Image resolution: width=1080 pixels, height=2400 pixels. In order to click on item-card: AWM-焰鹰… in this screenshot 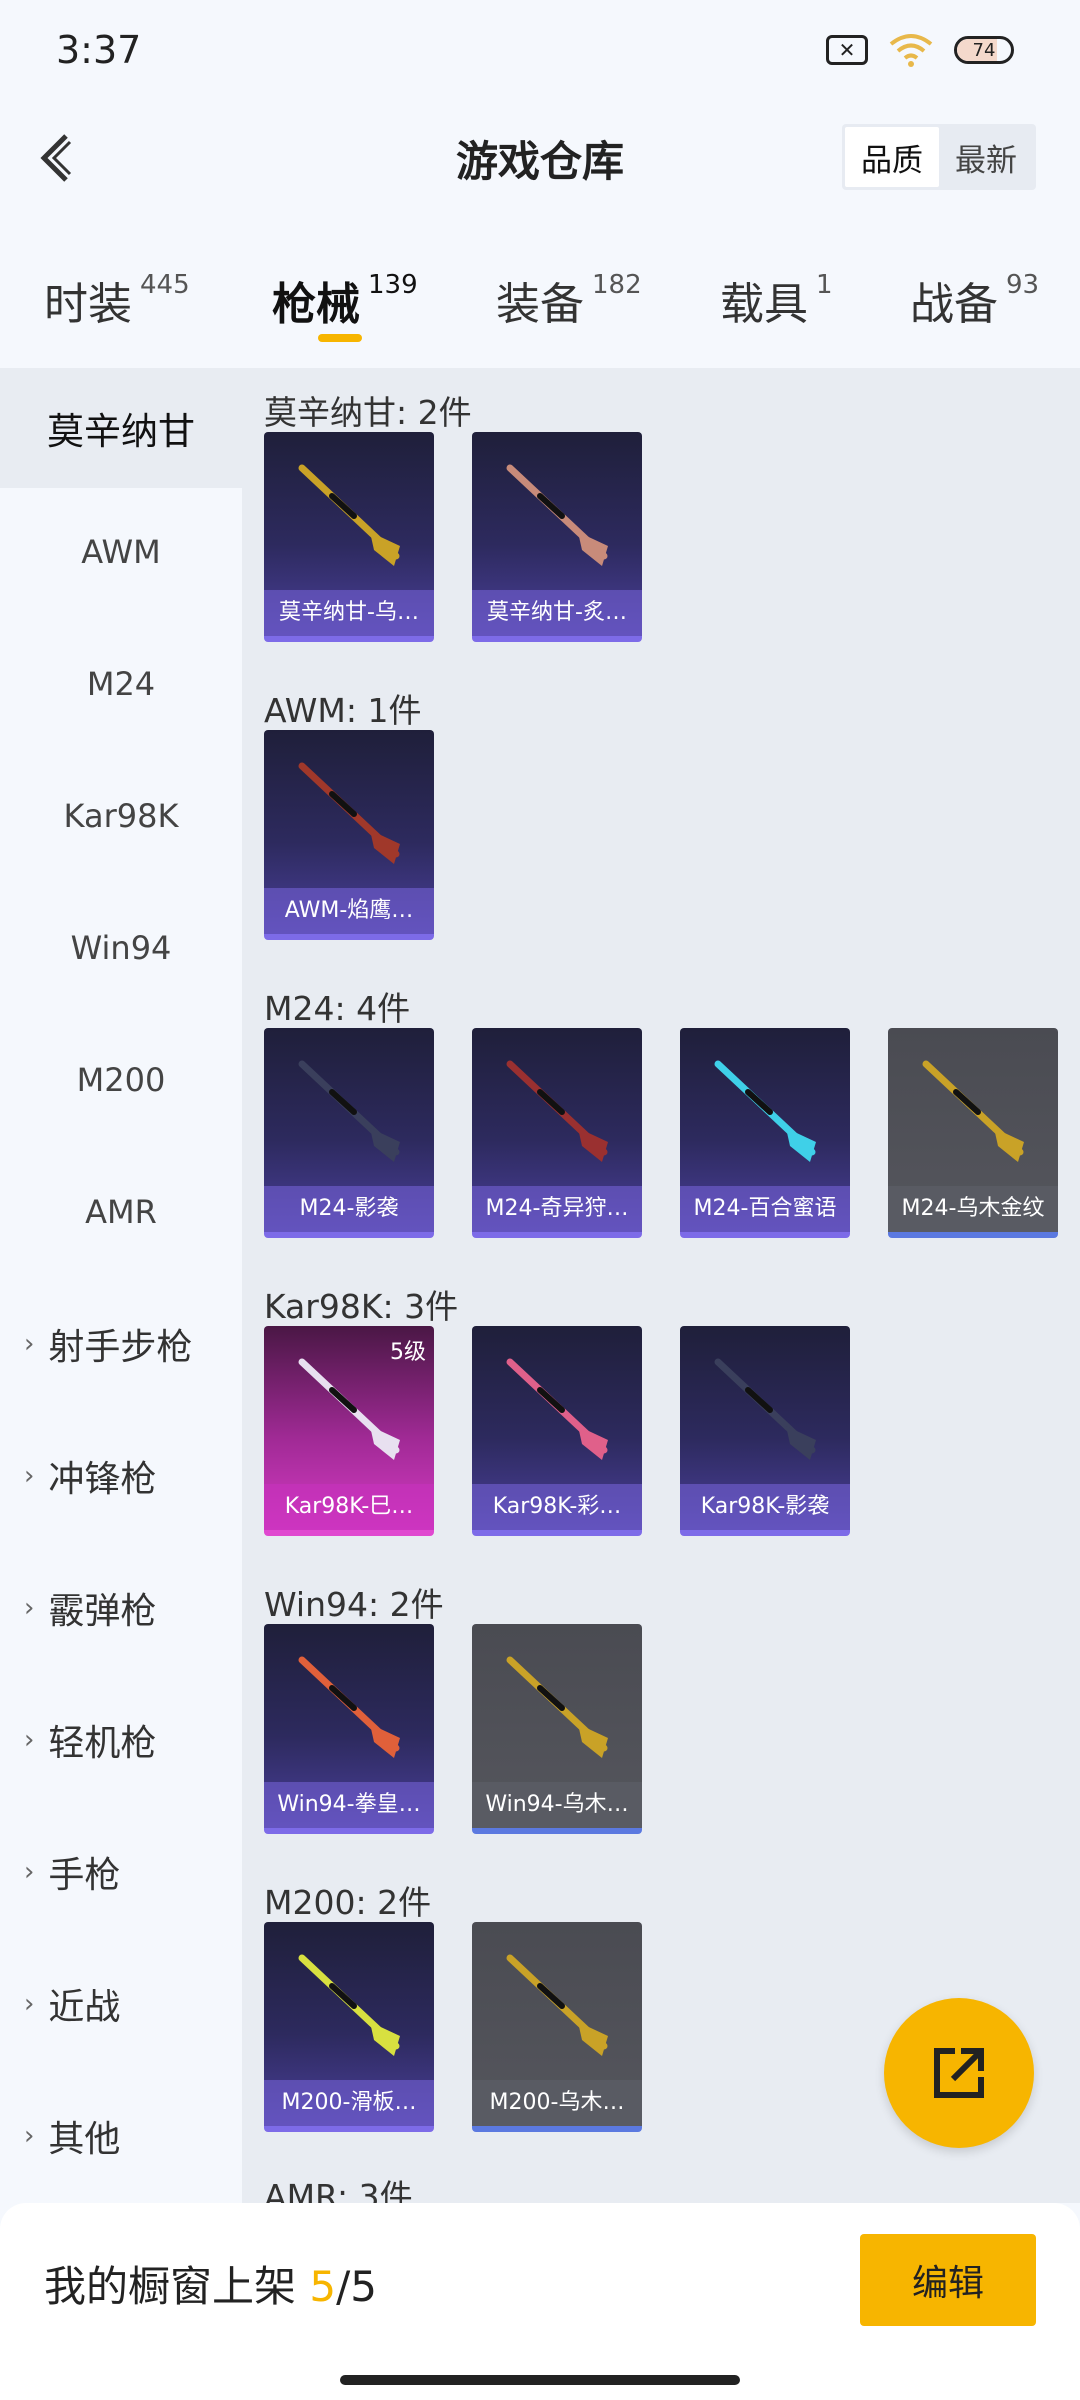, I will do `click(349, 835)`.